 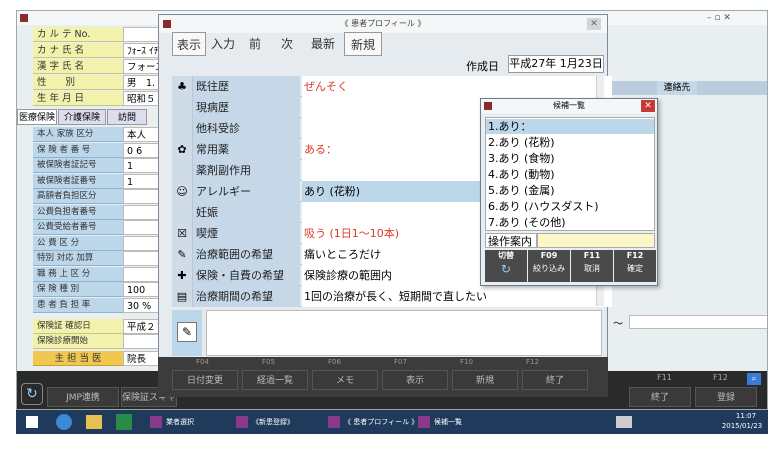 I want to click on row-icon: ✿, so click(x=182, y=149).